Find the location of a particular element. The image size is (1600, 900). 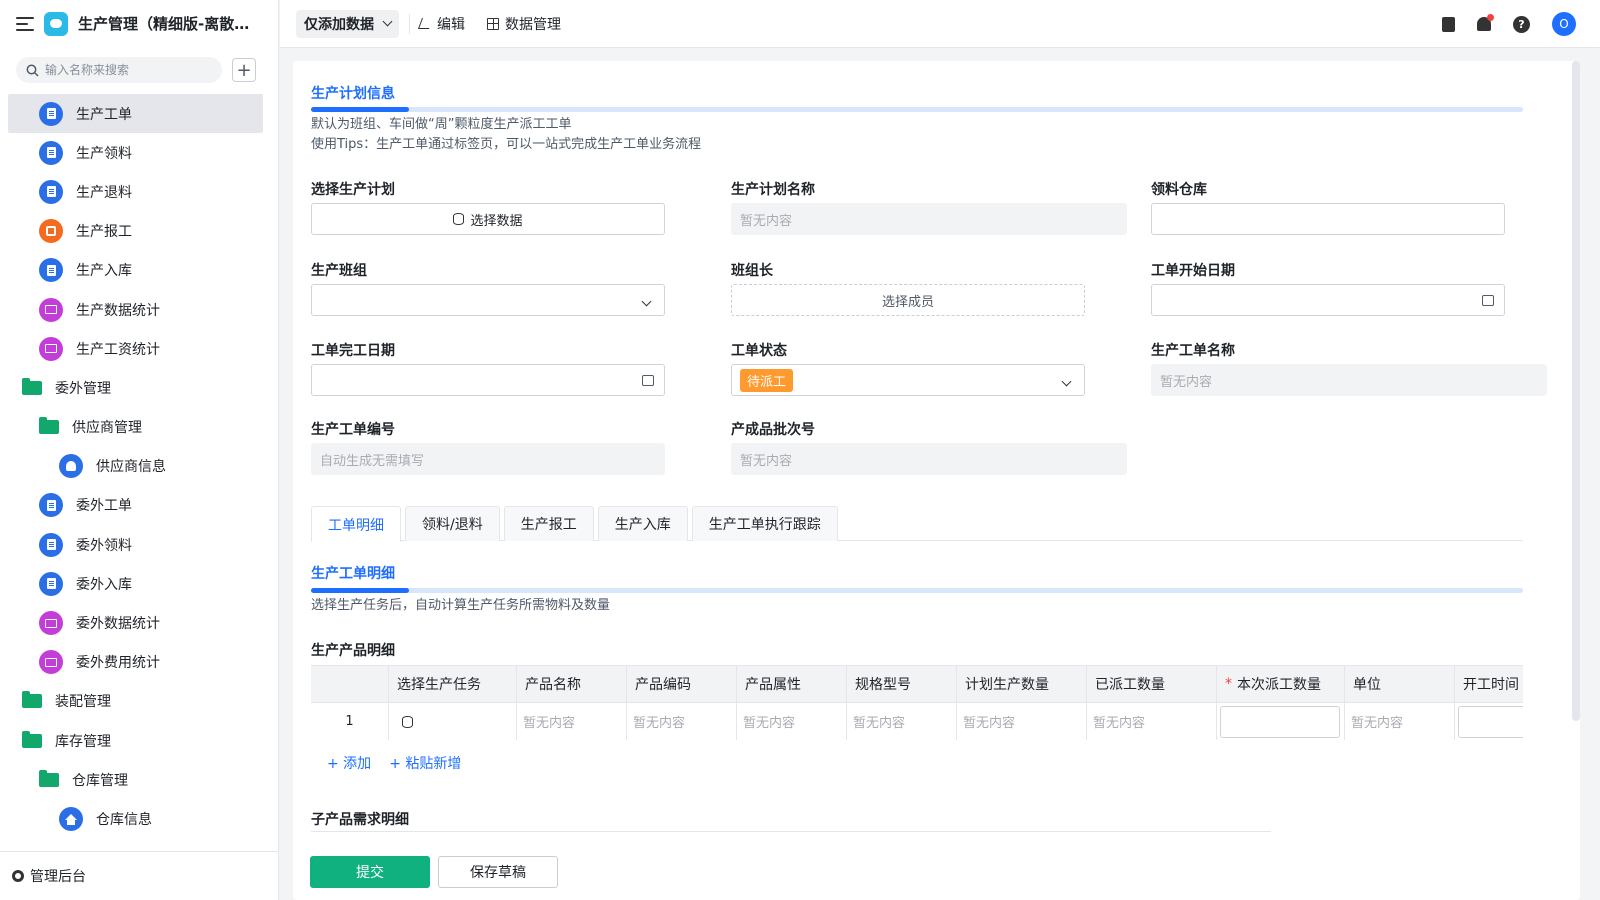

sidebar-item-inventory: 库存管理 is located at coordinates (139, 740).